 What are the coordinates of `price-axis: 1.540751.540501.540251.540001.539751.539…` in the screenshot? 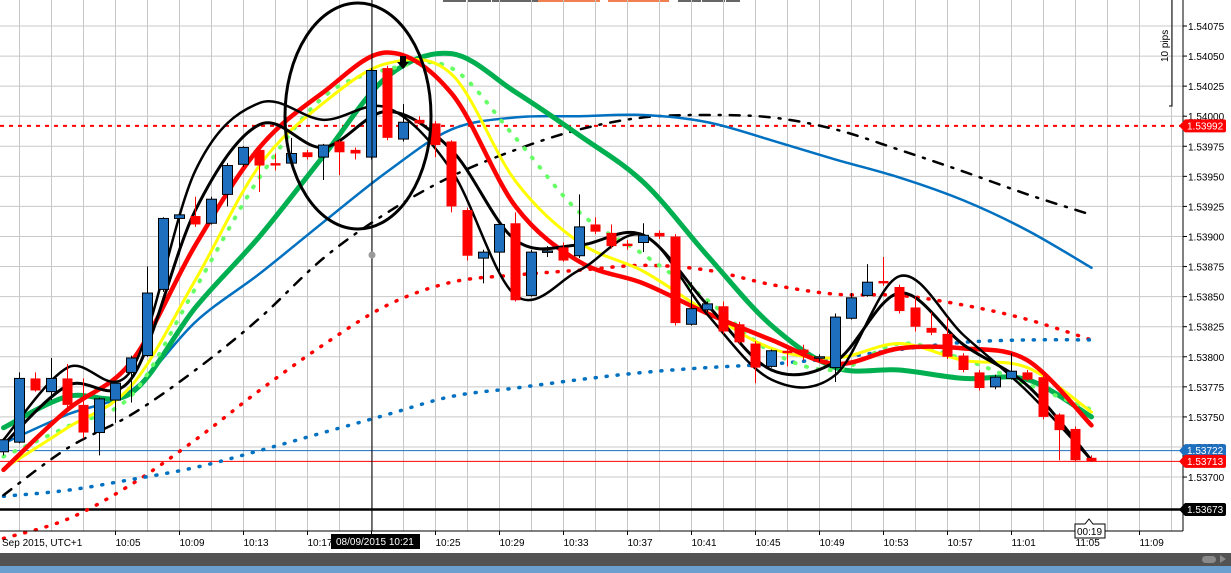 It's located at (1204, 253).